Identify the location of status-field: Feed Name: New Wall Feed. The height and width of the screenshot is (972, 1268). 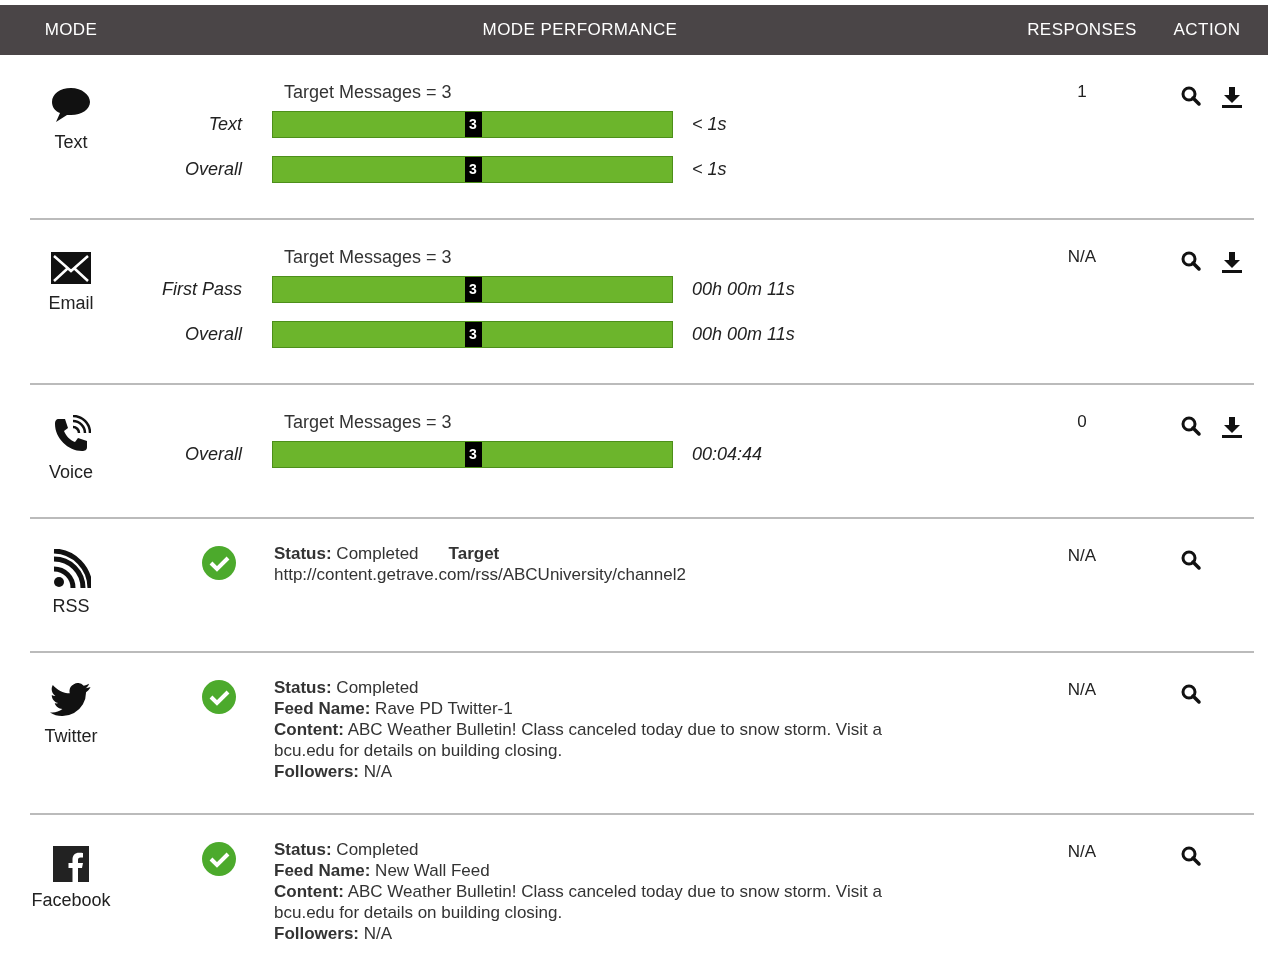
(382, 870).